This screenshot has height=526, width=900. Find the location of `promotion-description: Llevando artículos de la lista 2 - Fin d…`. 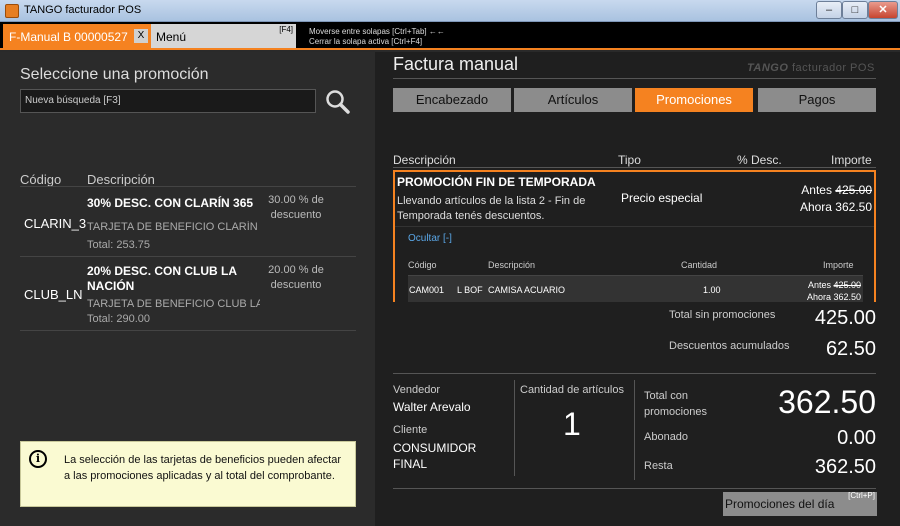

promotion-description: Llevando artículos de la lista 2 - Fin d… is located at coordinates (491, 208).